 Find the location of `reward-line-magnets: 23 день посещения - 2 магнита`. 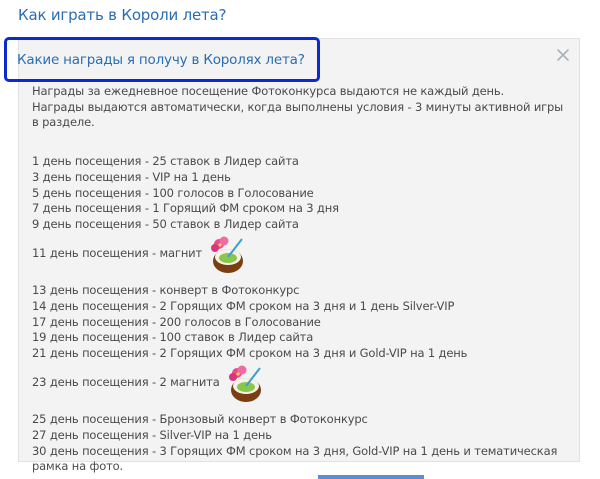

reward-line-magnets: 23 день посещения - 2 магнита is located at coordinates (297, 382).